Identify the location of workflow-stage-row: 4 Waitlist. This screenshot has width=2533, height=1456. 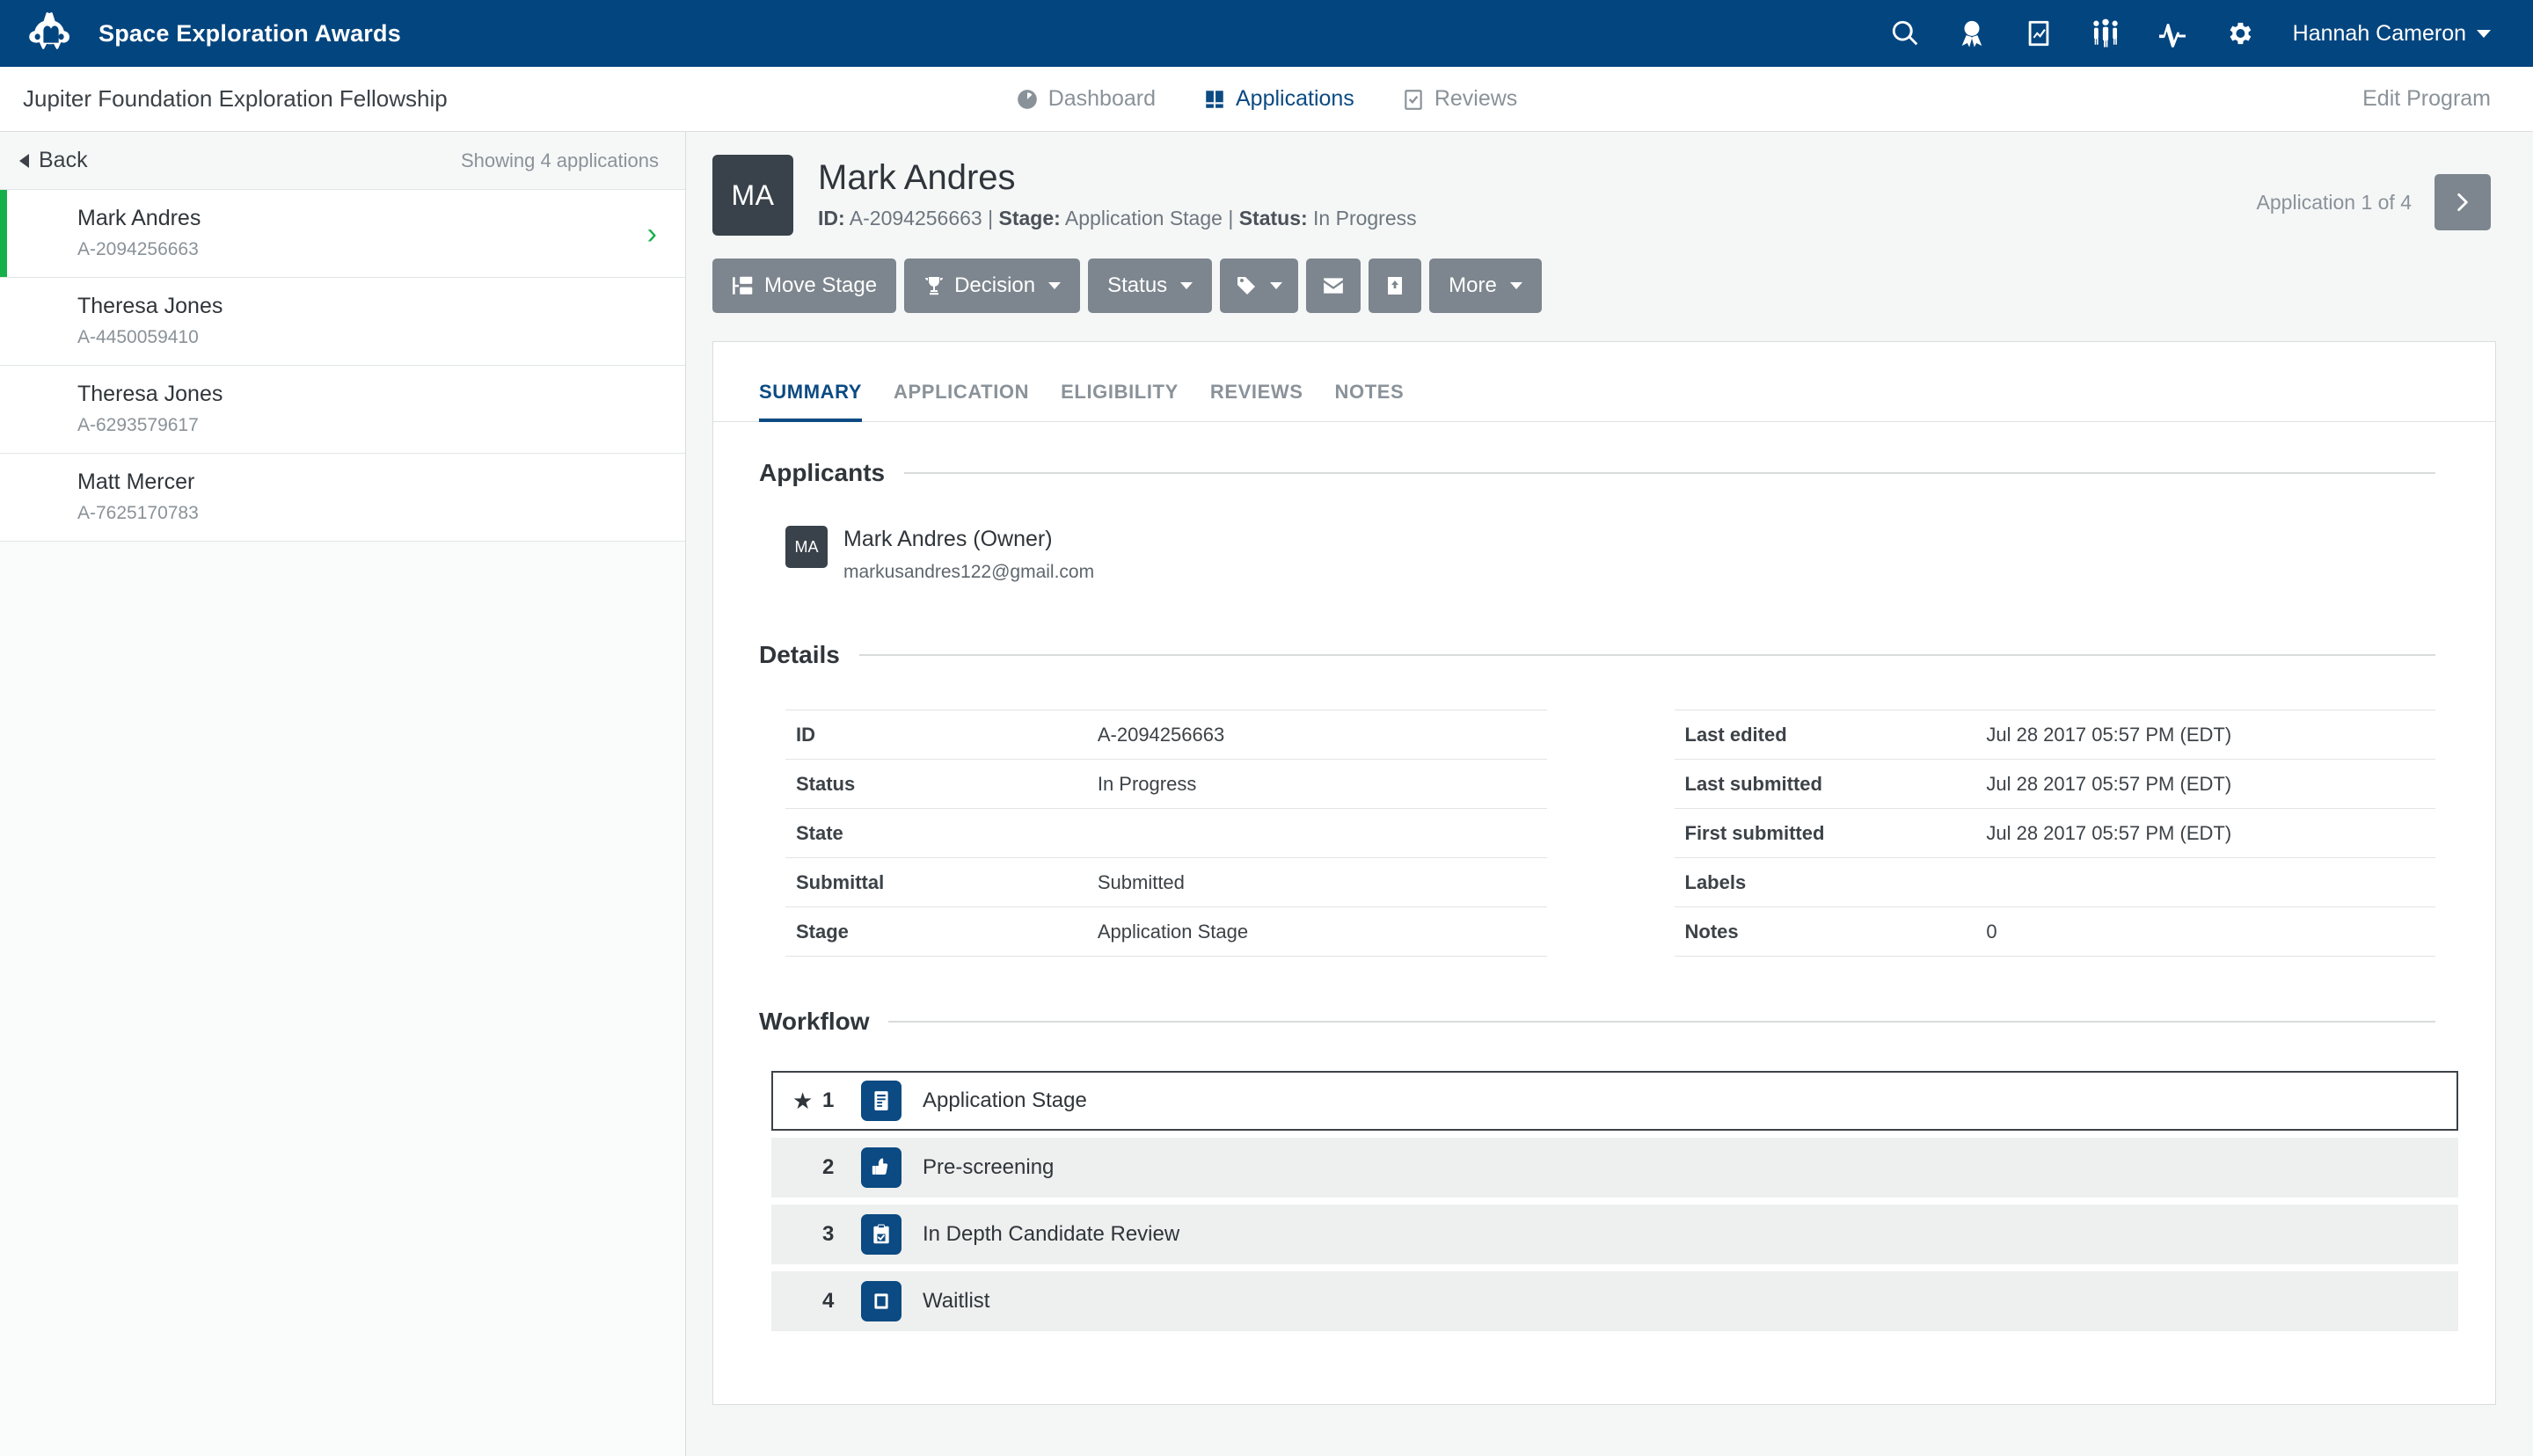
(1614, 1301).